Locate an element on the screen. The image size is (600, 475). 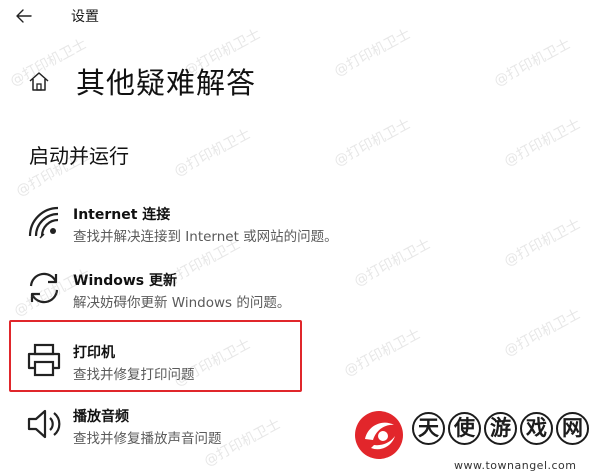
troubleshooter-internet: Internet 连接 查找并解决连接到 Internet 或网站的问题。 is located at coordinates (230, 226).